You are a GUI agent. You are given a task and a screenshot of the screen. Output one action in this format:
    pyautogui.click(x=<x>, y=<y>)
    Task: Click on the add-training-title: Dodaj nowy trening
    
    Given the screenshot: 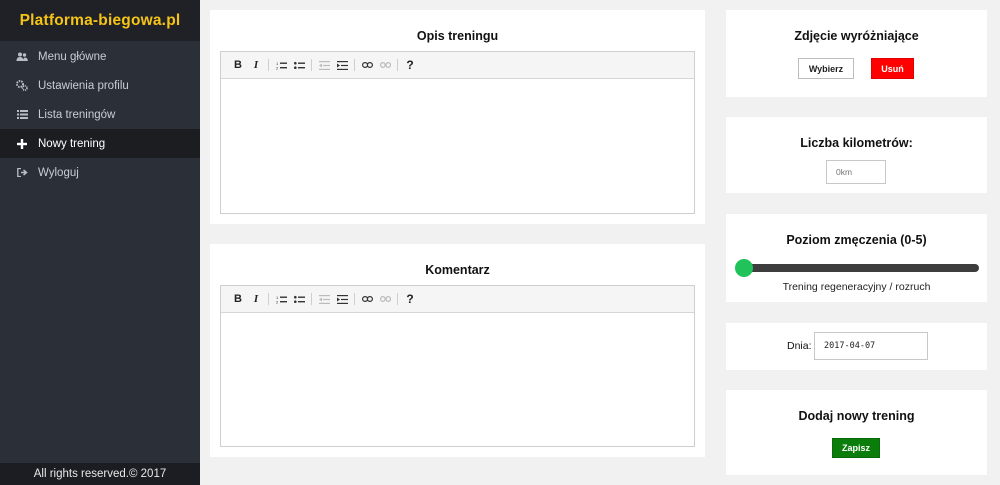 What is the action you would take?
    pyautogui.click(x=856, y=416)
    